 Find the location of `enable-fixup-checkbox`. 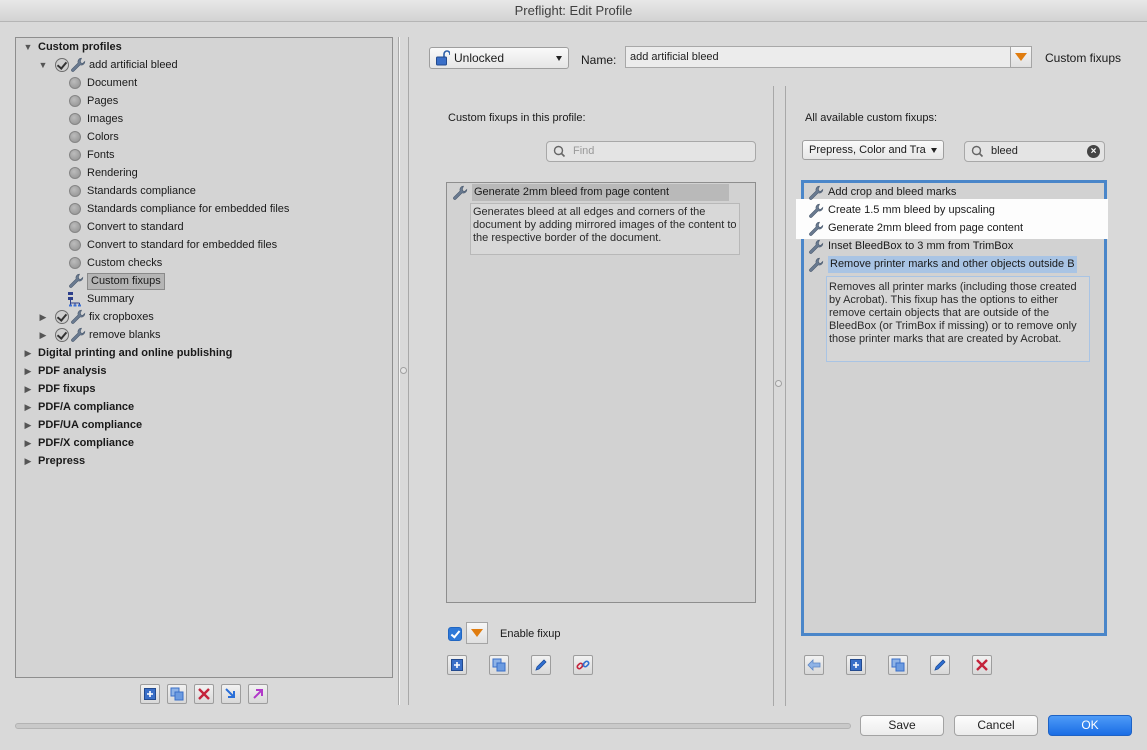

enable-fixup-checkbox is located at coordinates (455, 634).